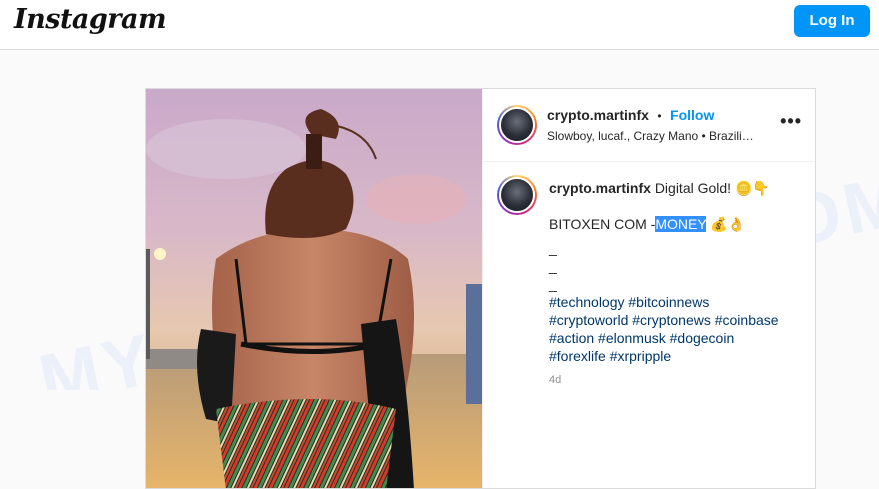 The width and height of the screenshot is (879, 489). What do you see at coordinates (600, 188) in the screenshot?
I see `caption-username: crypto.martinfx` at bounding box center [600, 188].